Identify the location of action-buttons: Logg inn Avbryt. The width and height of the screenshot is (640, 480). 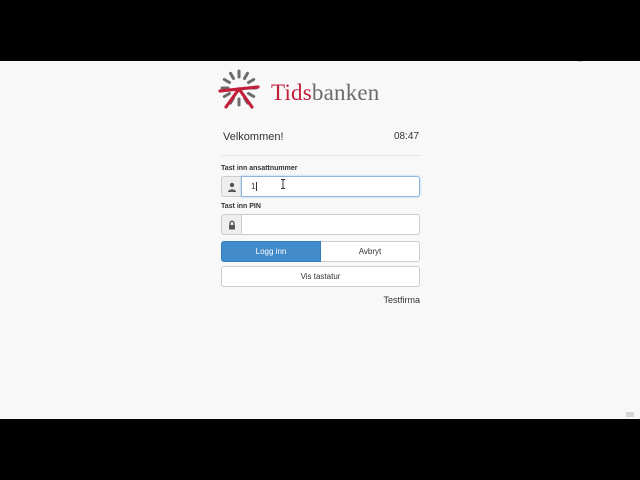
(320, 251).